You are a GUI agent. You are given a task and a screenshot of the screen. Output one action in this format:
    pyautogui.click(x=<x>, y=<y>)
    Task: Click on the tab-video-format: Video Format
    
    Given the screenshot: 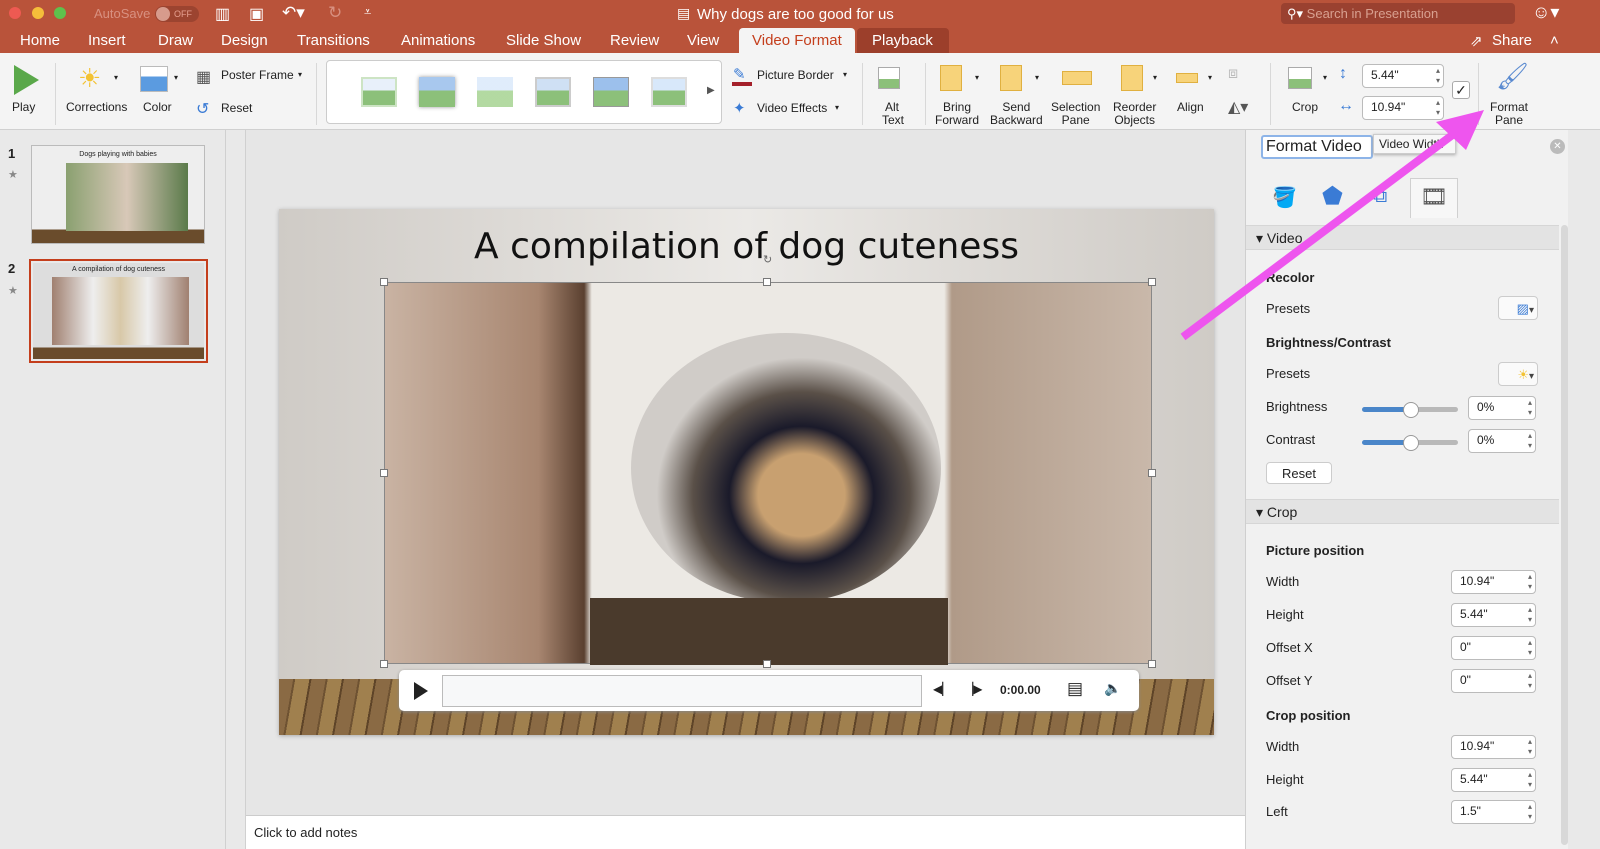 What is the action you would take?
    pyautogui.click(x=797, y=40)
    